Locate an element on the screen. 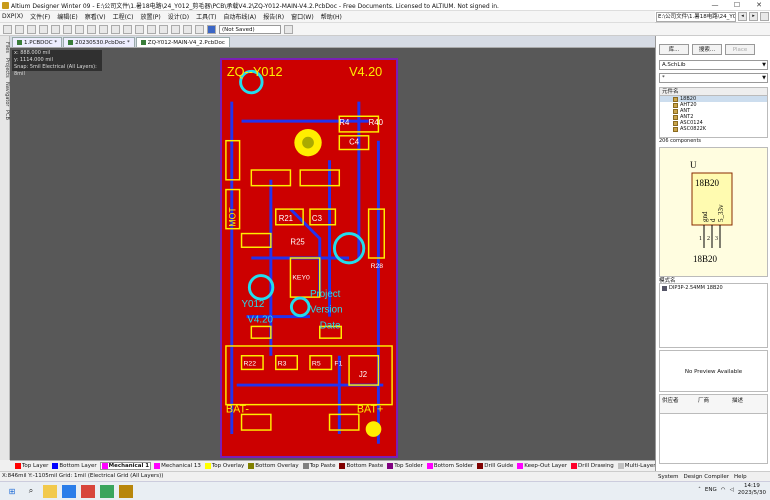 Image resolution: width=770 pixels, height=500 pixels. layer-tab-top-layer: Top Layer is located at coordinates (31, 466).